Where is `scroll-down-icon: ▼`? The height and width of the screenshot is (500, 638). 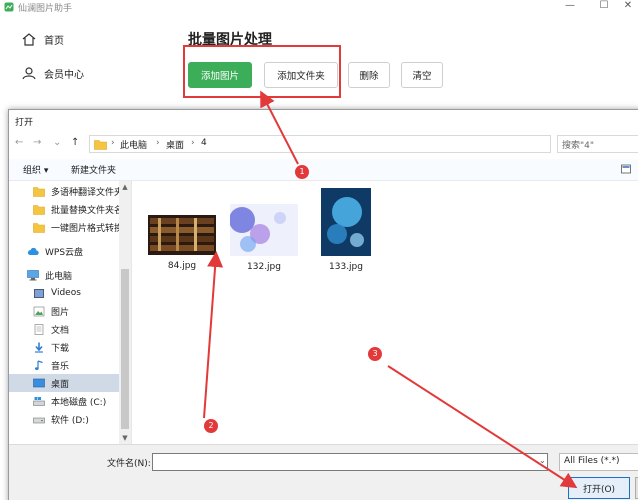
scroll-down-icon: ▼ is located at coordinates (125, 438).